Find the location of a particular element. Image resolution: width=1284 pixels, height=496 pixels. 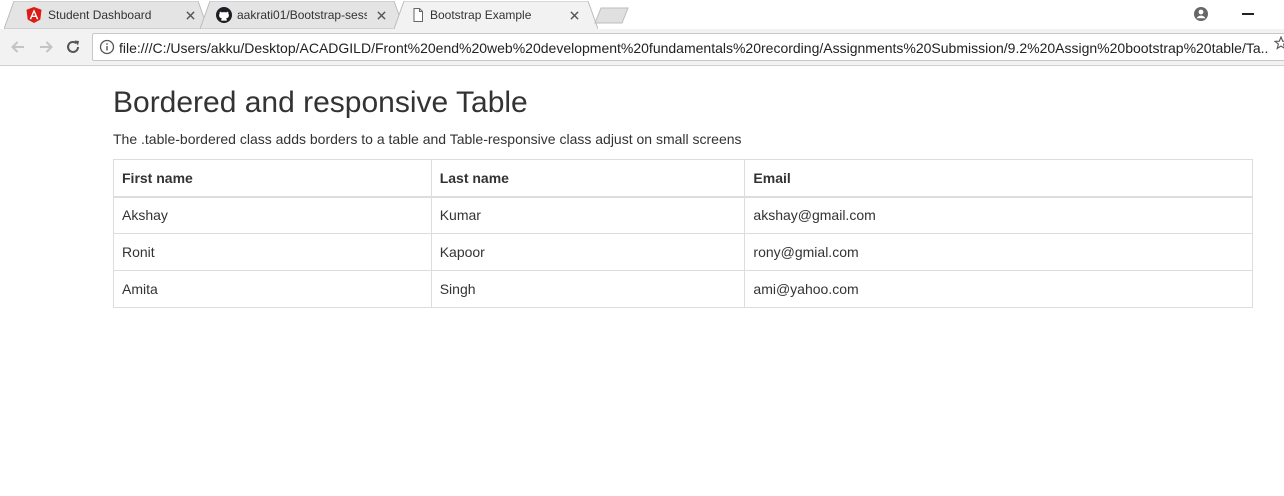

tab-title: aakrati01/Bootstrap-sess is located at coordinates (302, 15).